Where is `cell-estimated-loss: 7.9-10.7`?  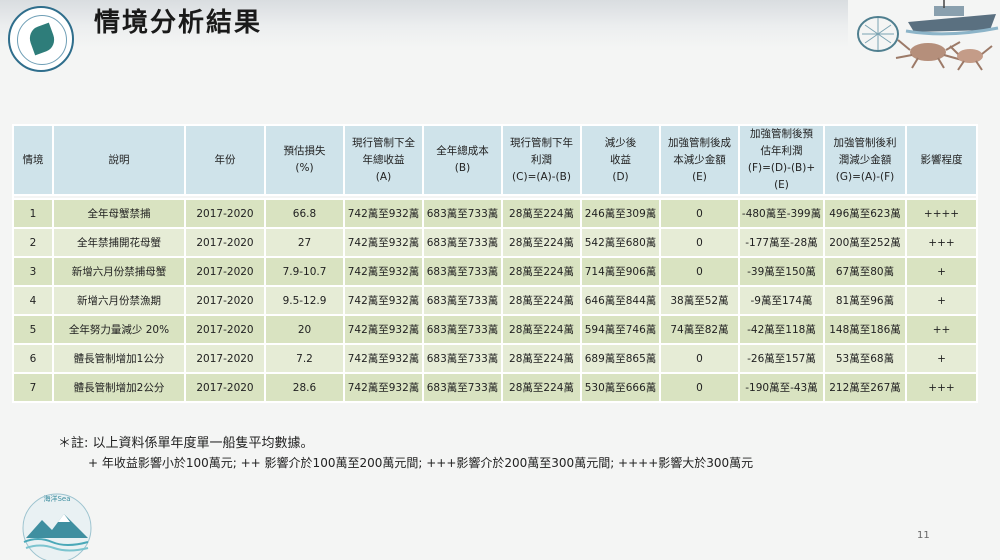 cell-estimated-loss: 7.9-10.7 is located at coordinates (304, 271).